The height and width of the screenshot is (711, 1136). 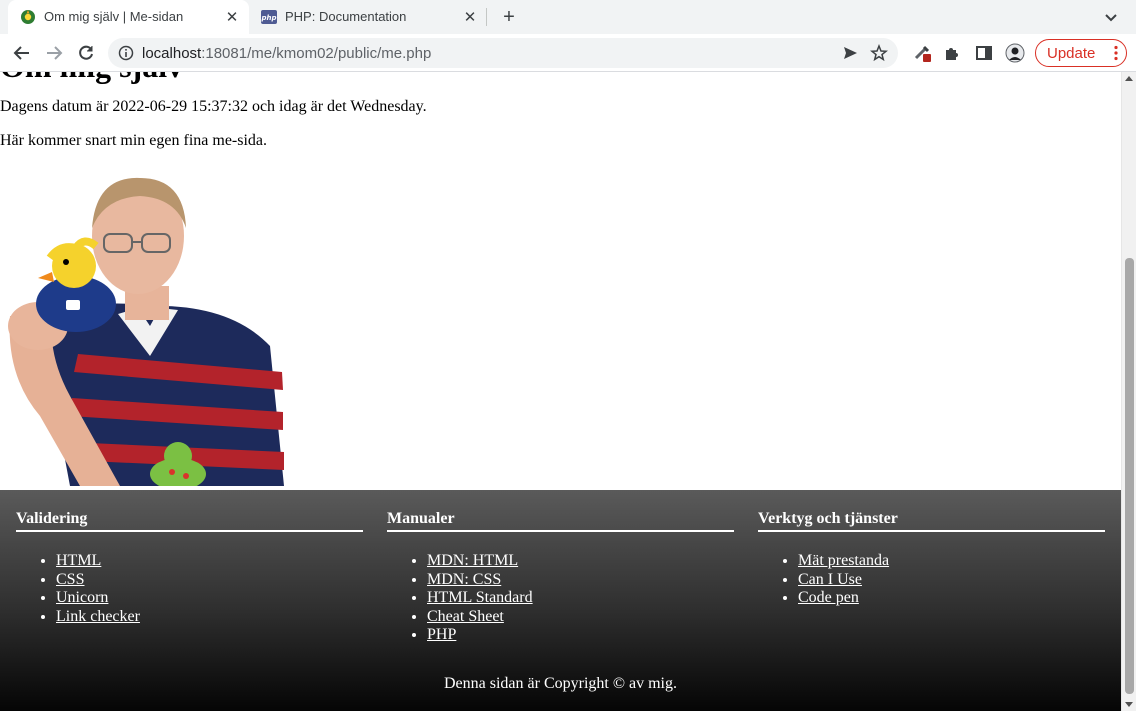 I want to click on tab-separator, so click(x=486, y=17).